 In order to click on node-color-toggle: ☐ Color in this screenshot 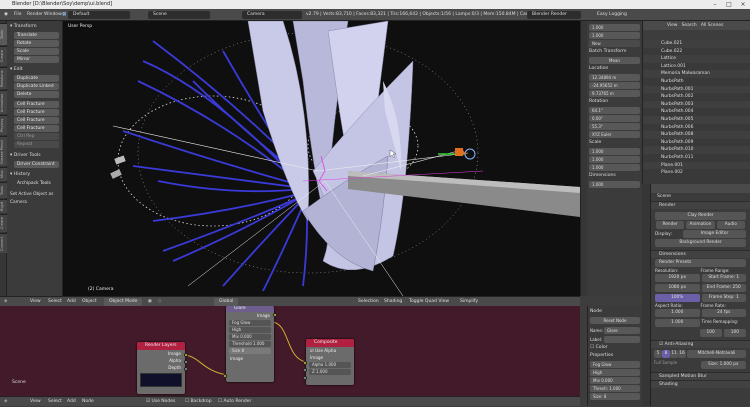, I will do `click(615, 348)`.